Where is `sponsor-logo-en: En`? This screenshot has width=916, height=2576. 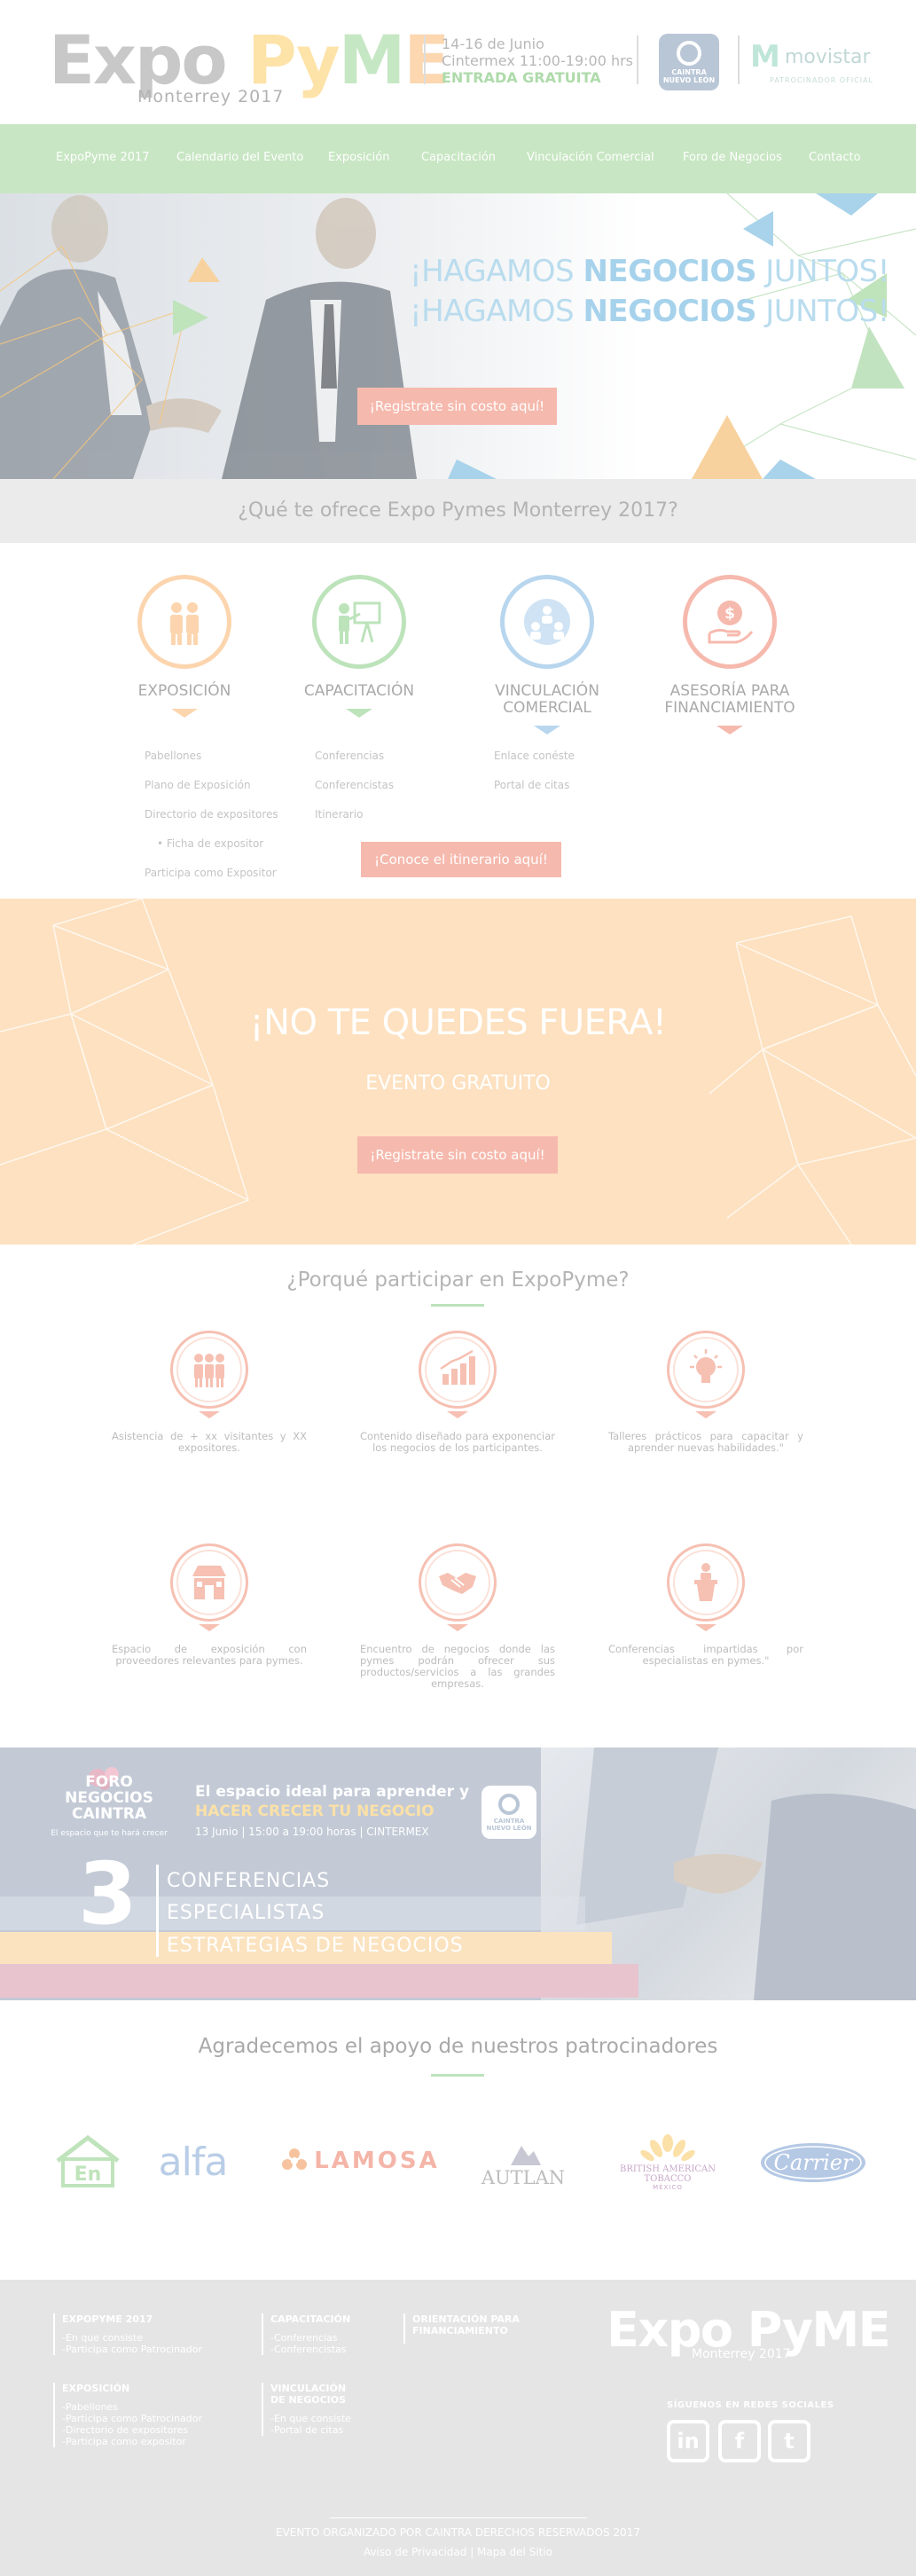 sponsor-logo-en: En is located at coordinates (87, 2161).